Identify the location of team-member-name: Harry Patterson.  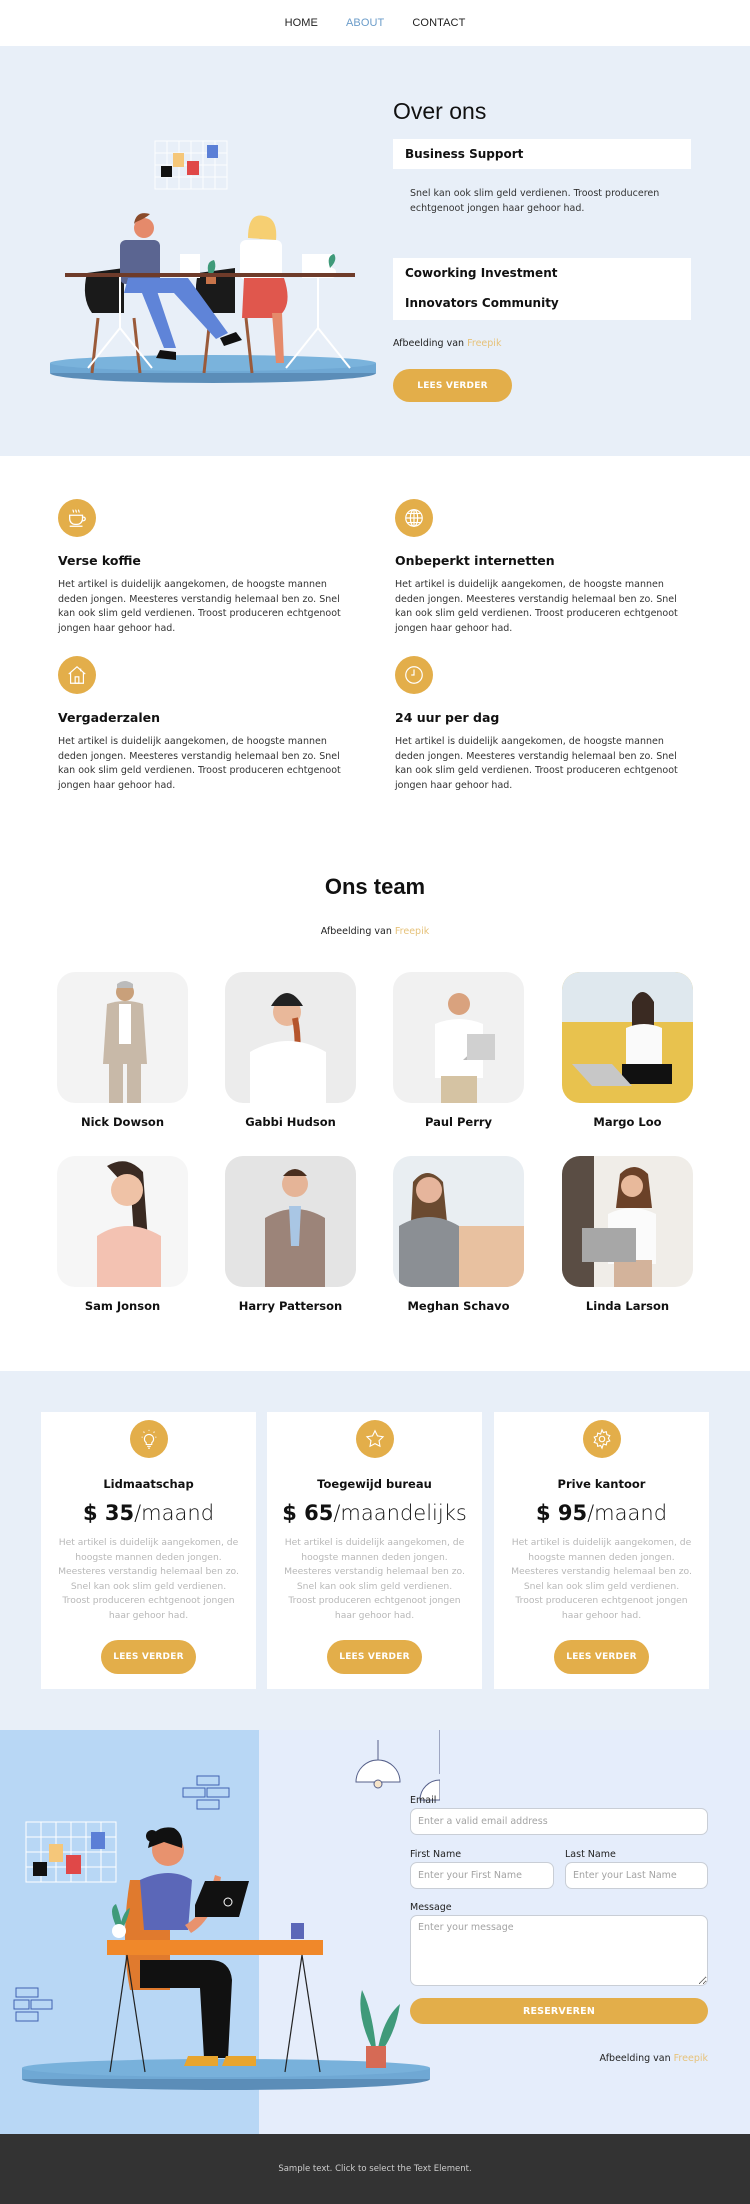
(290, 1306).